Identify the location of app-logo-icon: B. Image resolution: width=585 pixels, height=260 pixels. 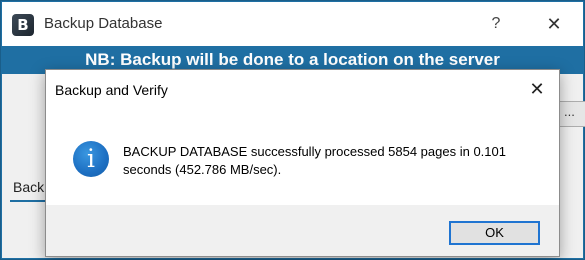
(23, 25).